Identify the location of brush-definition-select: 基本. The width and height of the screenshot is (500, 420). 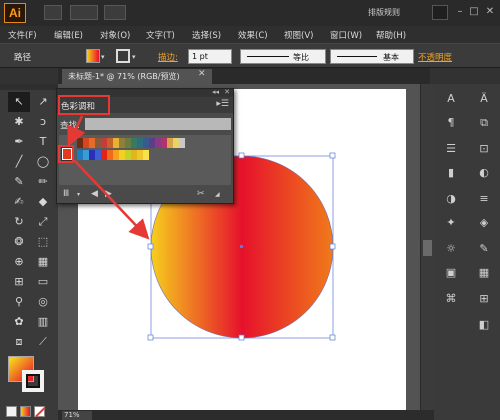
(372, 56).